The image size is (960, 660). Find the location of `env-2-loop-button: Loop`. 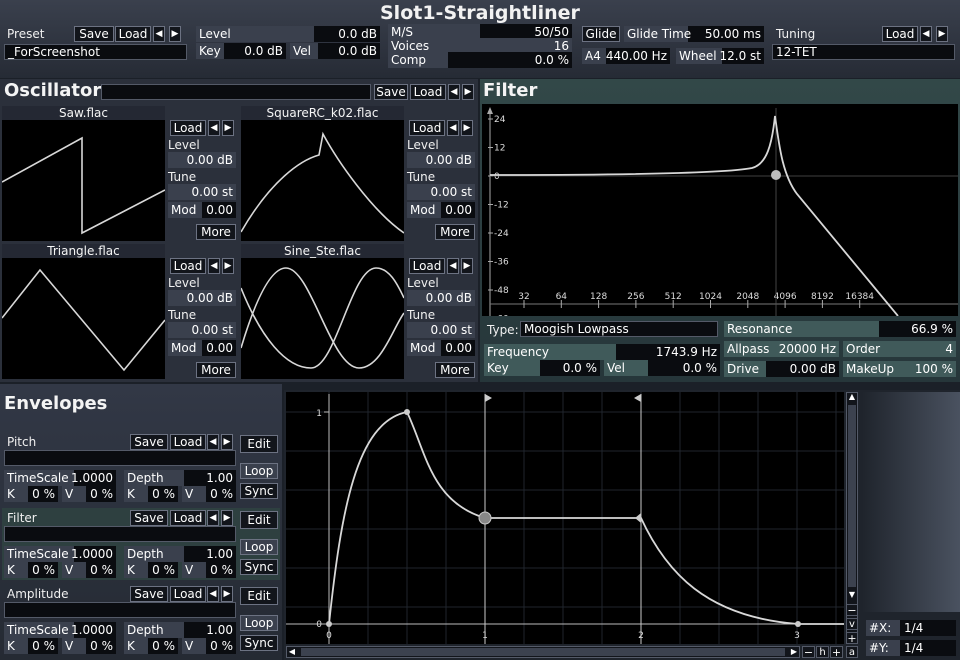

env-2-loop-button: Loop is located at coordinates (259, 623).